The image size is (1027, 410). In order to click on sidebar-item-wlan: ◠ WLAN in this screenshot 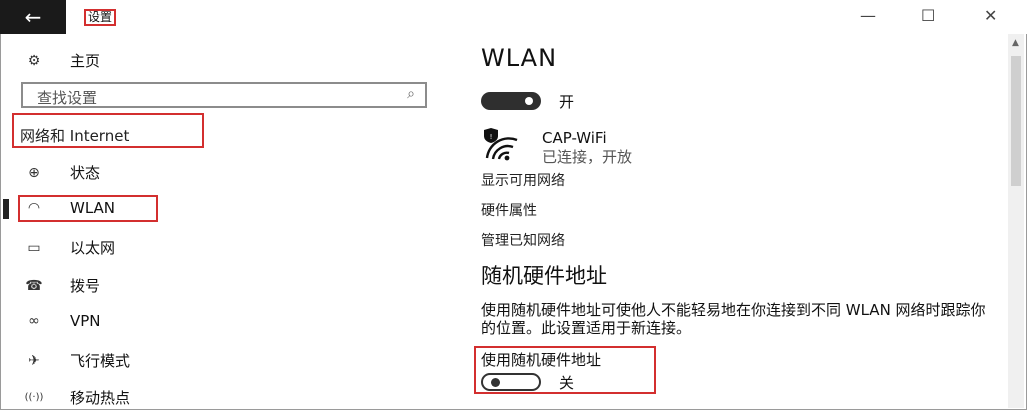, I will do `click(69, 208)`.